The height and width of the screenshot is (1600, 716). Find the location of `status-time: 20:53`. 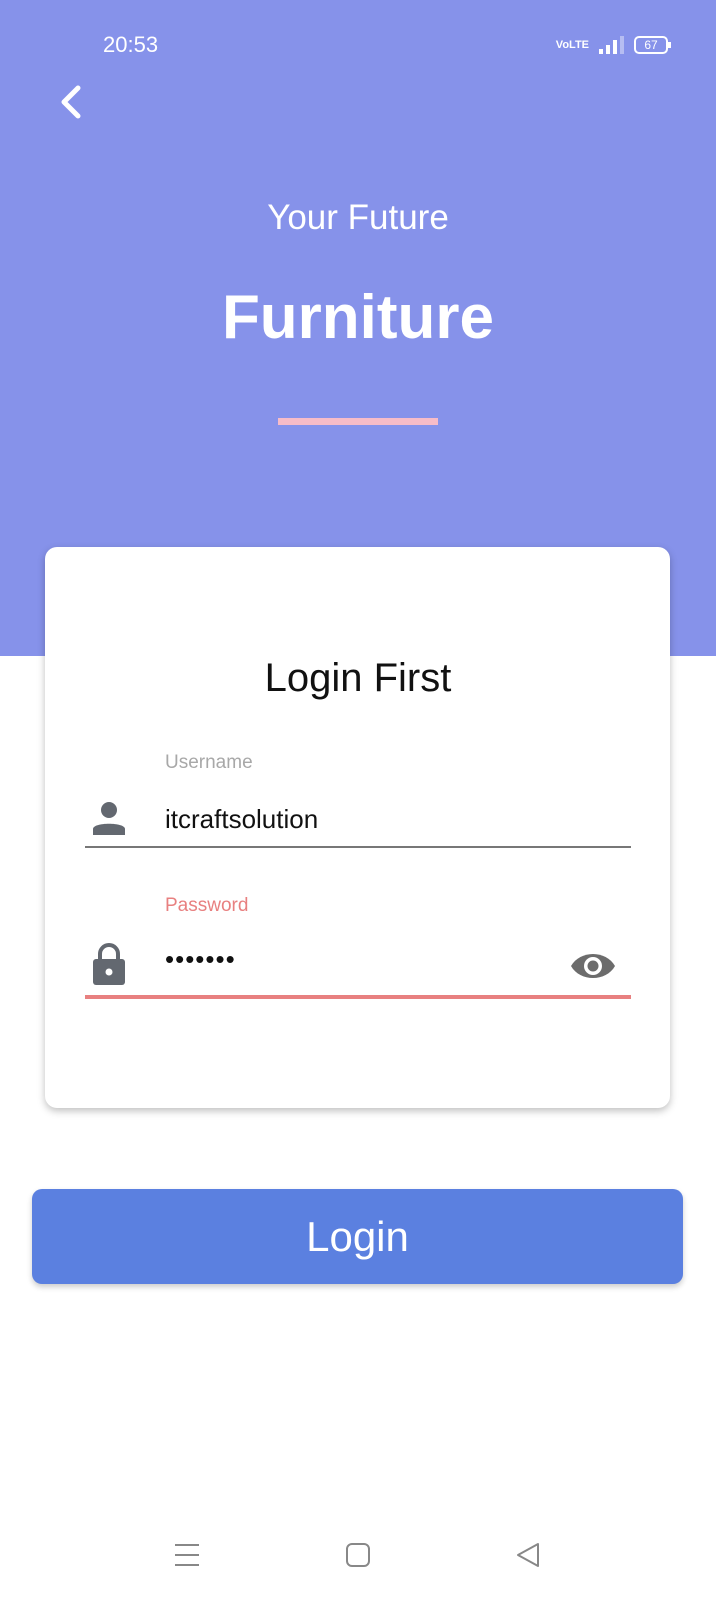

status-time: 20:53 is located at coordinates (131, 44).